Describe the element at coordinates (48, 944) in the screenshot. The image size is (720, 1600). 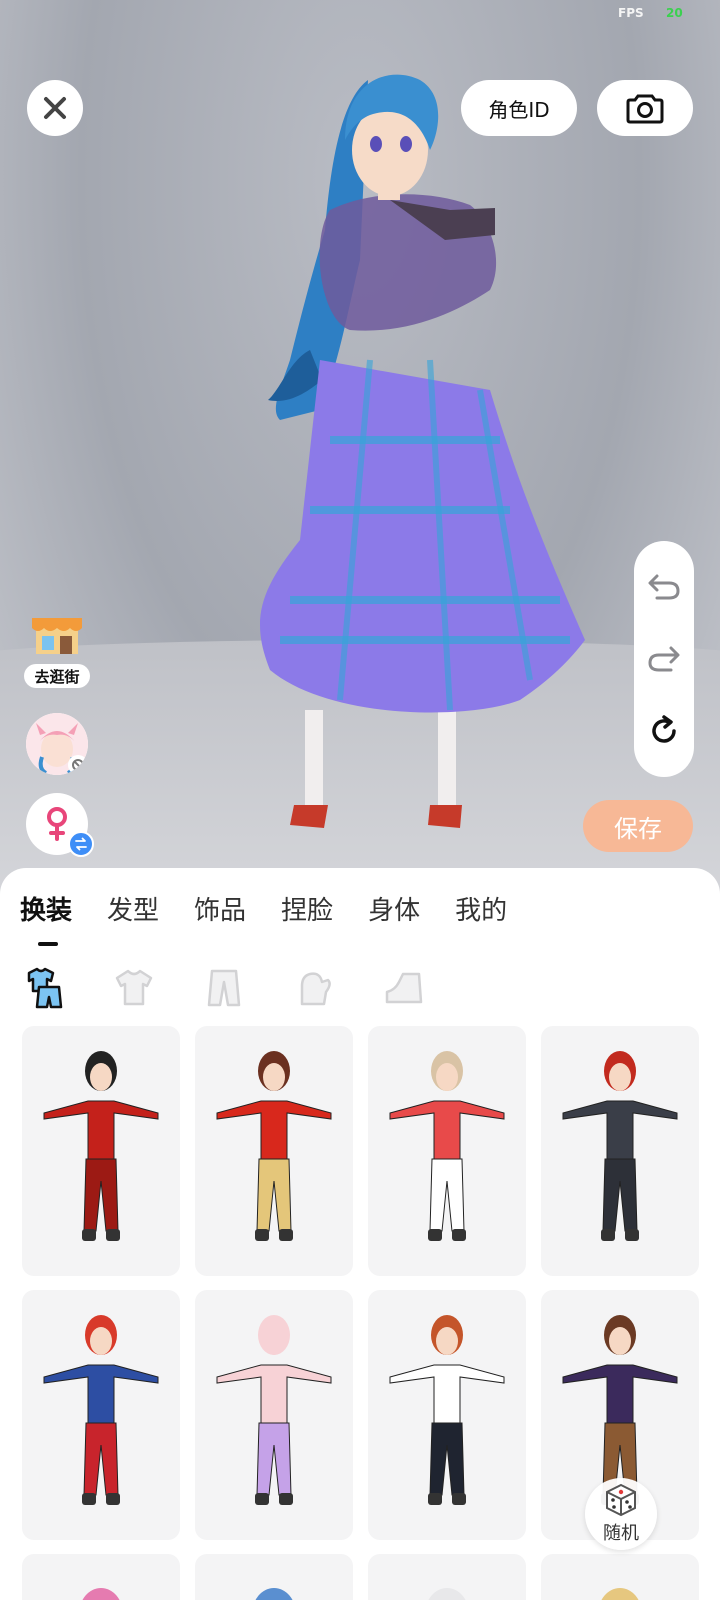
I see `active-tab-indicator` at that location.